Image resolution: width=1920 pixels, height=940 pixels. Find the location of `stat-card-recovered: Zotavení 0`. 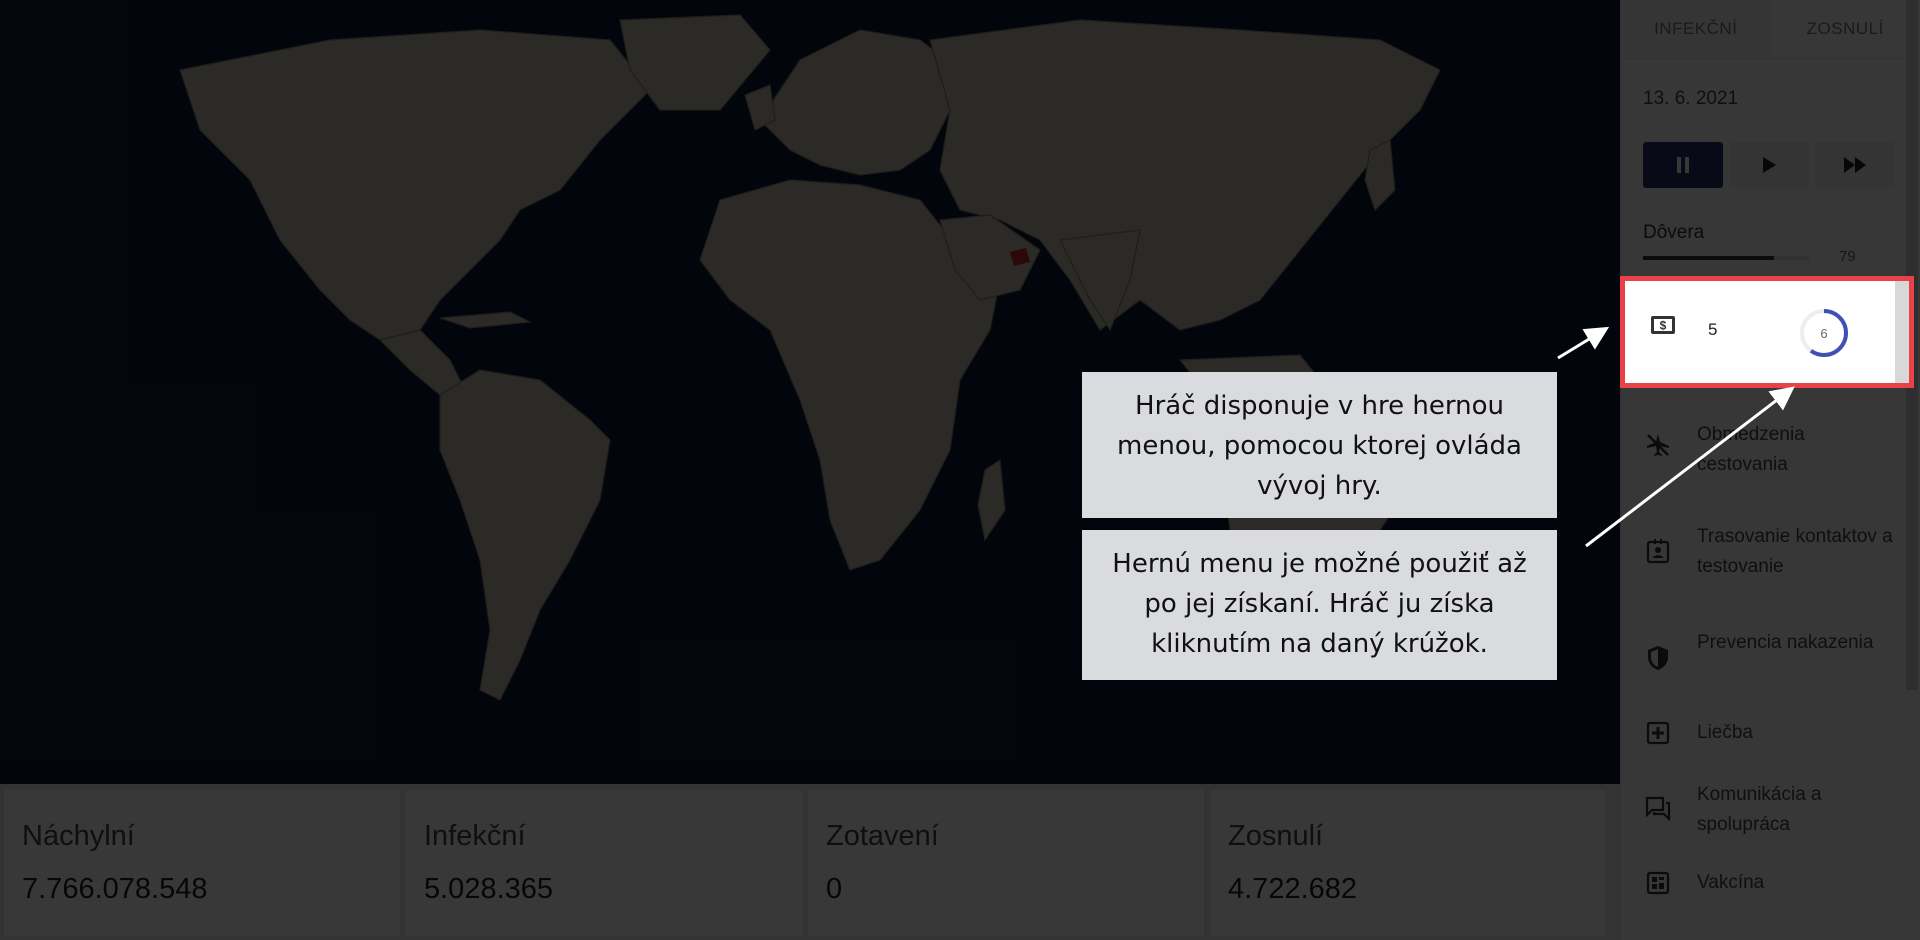

stat-card-recovered: Zotavení 0 is located at coordinates (1006, 863).